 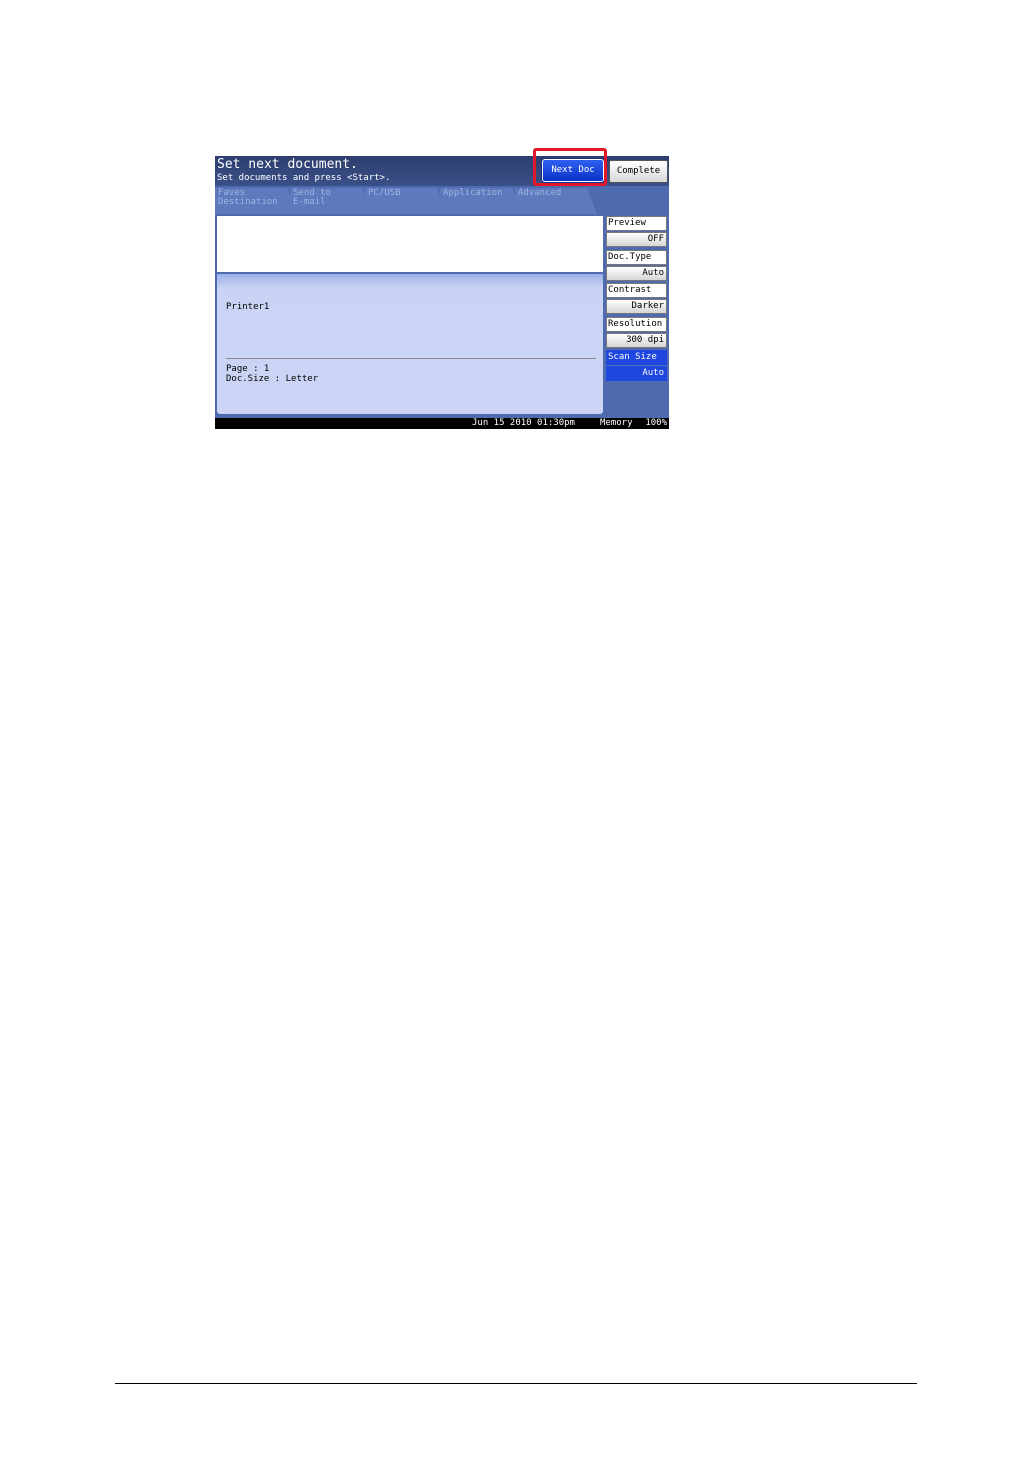 What do you see at coordinates (636, 273) in the screenshot?
I see `doctype-setting-value: Auto` at bounding box center [636, 273].